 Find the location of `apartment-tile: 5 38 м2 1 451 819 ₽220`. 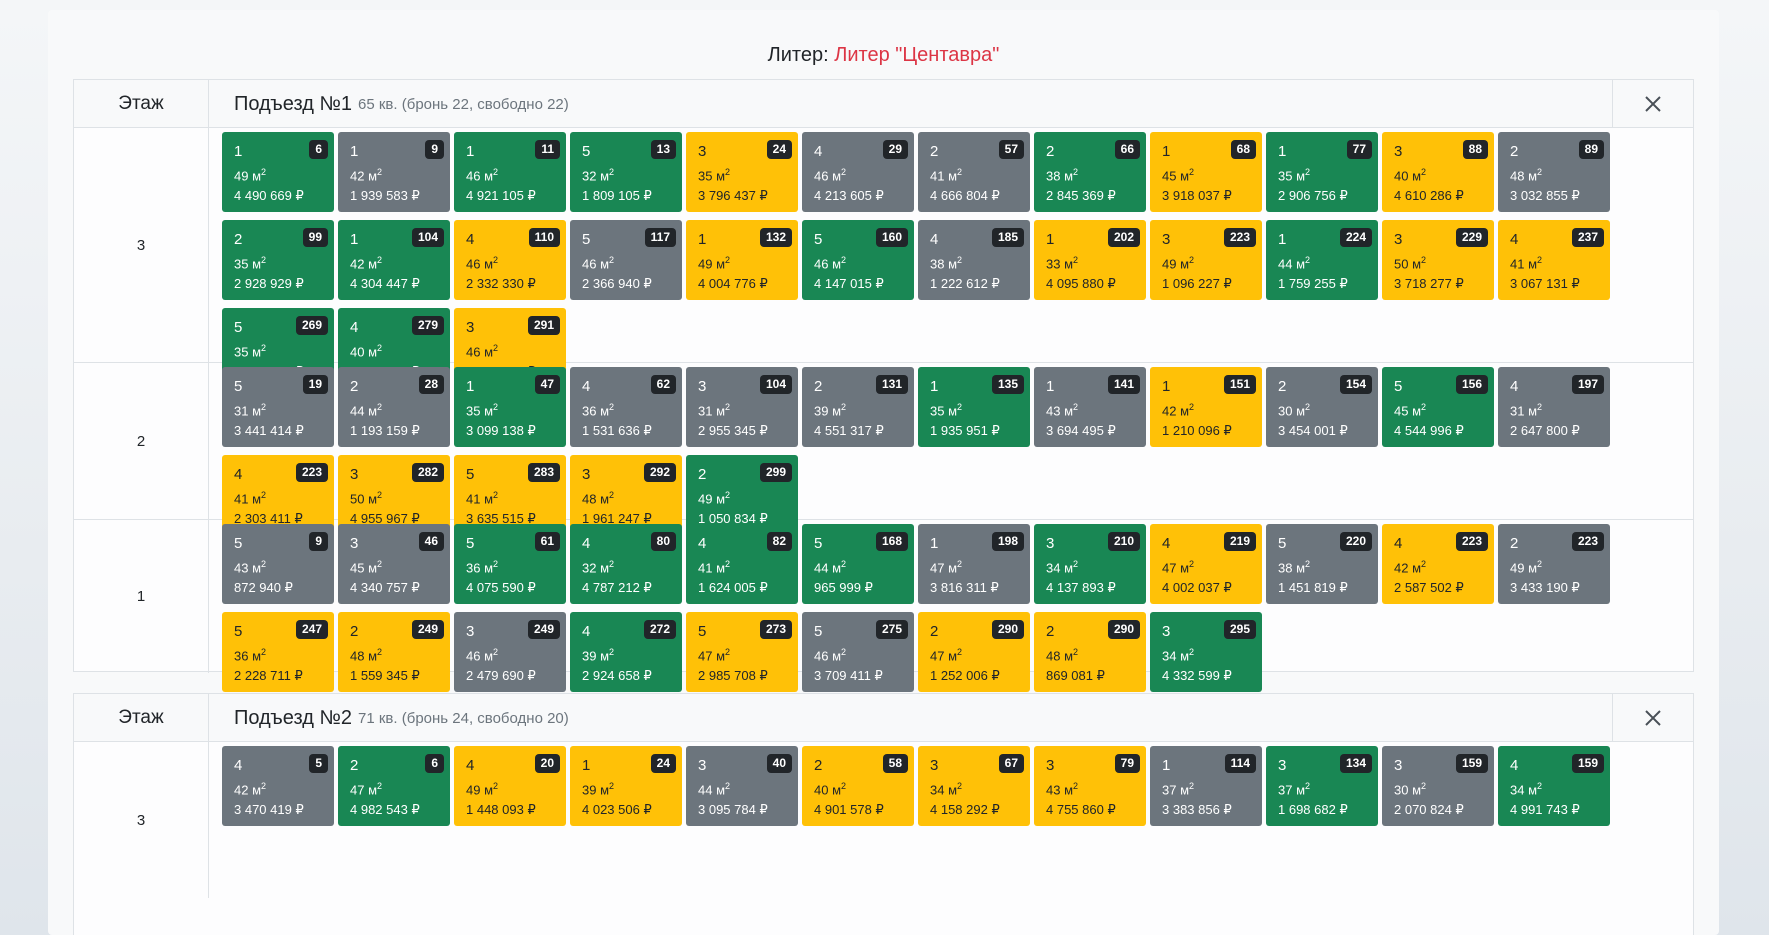

apartment-tile: 5 38 м2 1 451 819 ₽220 is located at coordinates (1322, 564).